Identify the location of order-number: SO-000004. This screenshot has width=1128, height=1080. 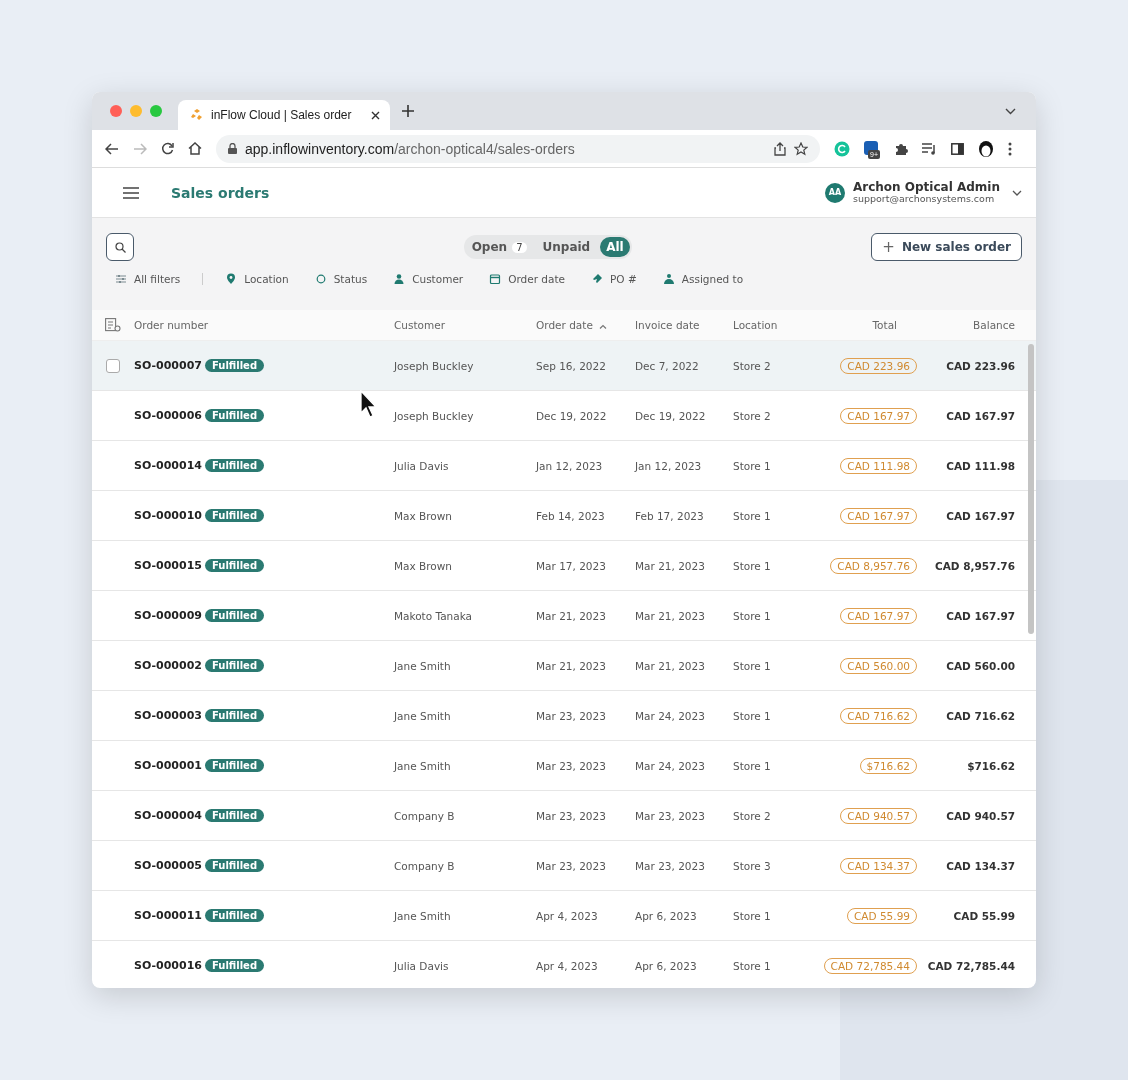
(168, 815).